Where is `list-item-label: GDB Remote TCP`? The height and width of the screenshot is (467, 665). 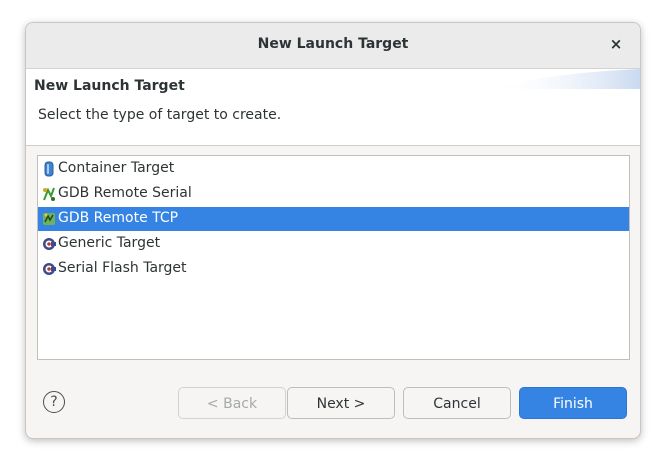 list-item-label: GDB Remote TCP is located at coordinates (118, 218).